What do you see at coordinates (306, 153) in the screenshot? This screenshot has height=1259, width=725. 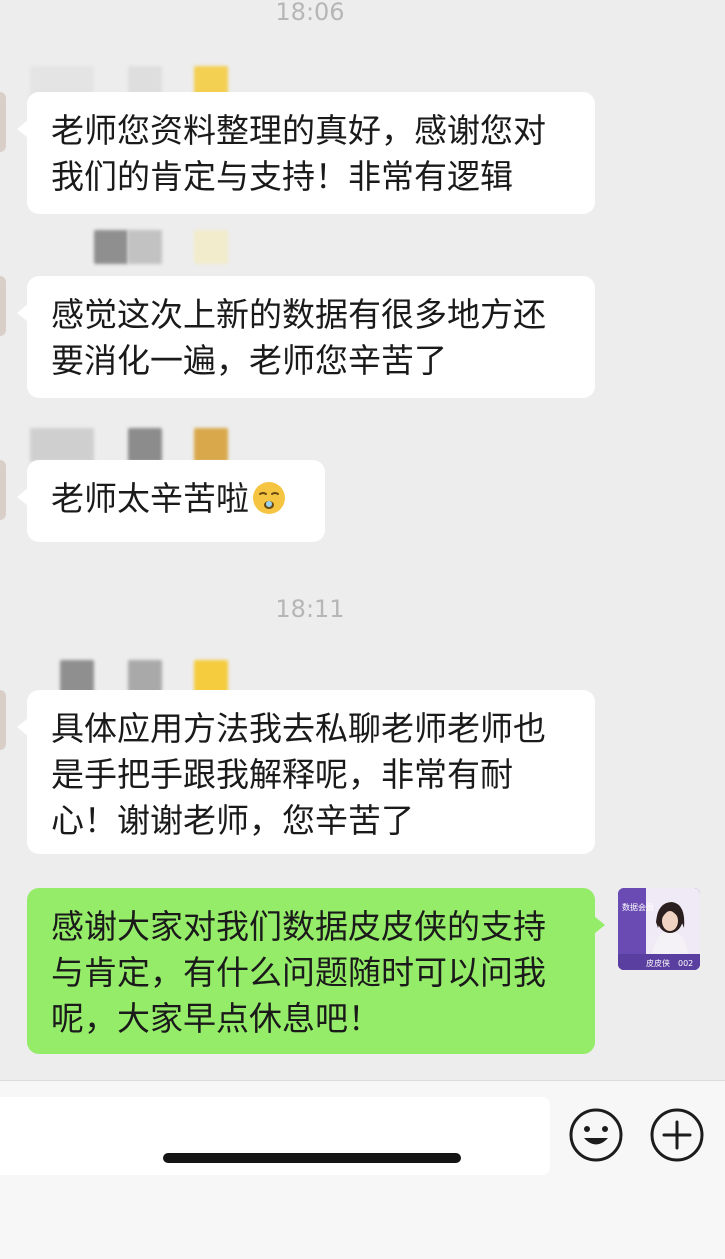 I see `message-bubble-incoming: 老师您资料整理的真好，感谢您对 我们的肯定与支持！非常有逻辑` at bounding box center [306, 153].